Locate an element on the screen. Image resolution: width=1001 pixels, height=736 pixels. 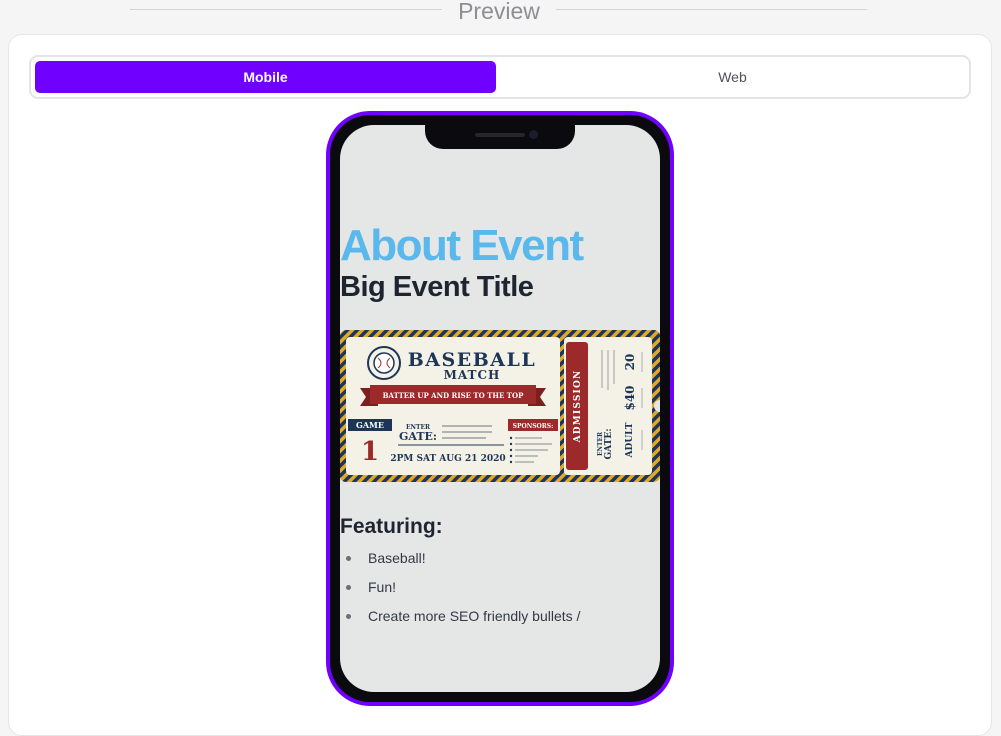
list-item: Create more SEO friendly bullets / is located at coordinates (460, 621).